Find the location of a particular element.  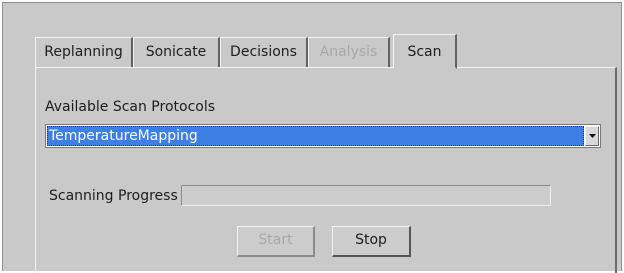

tab-analysis: Analysis is located at coordinates (349, 52).